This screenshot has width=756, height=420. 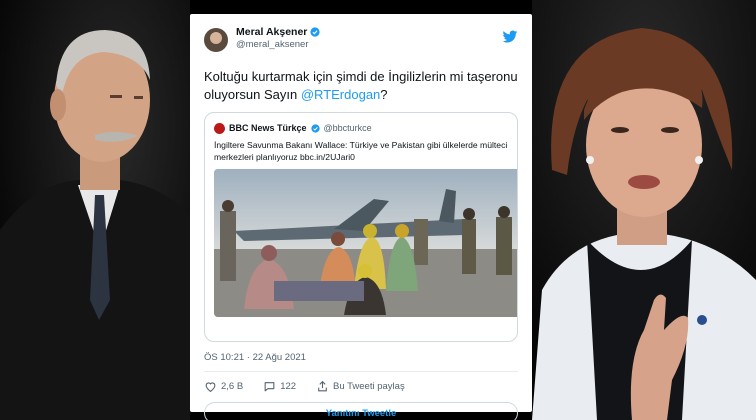 I want to click on comment-icon, so click(x=269, y=386).